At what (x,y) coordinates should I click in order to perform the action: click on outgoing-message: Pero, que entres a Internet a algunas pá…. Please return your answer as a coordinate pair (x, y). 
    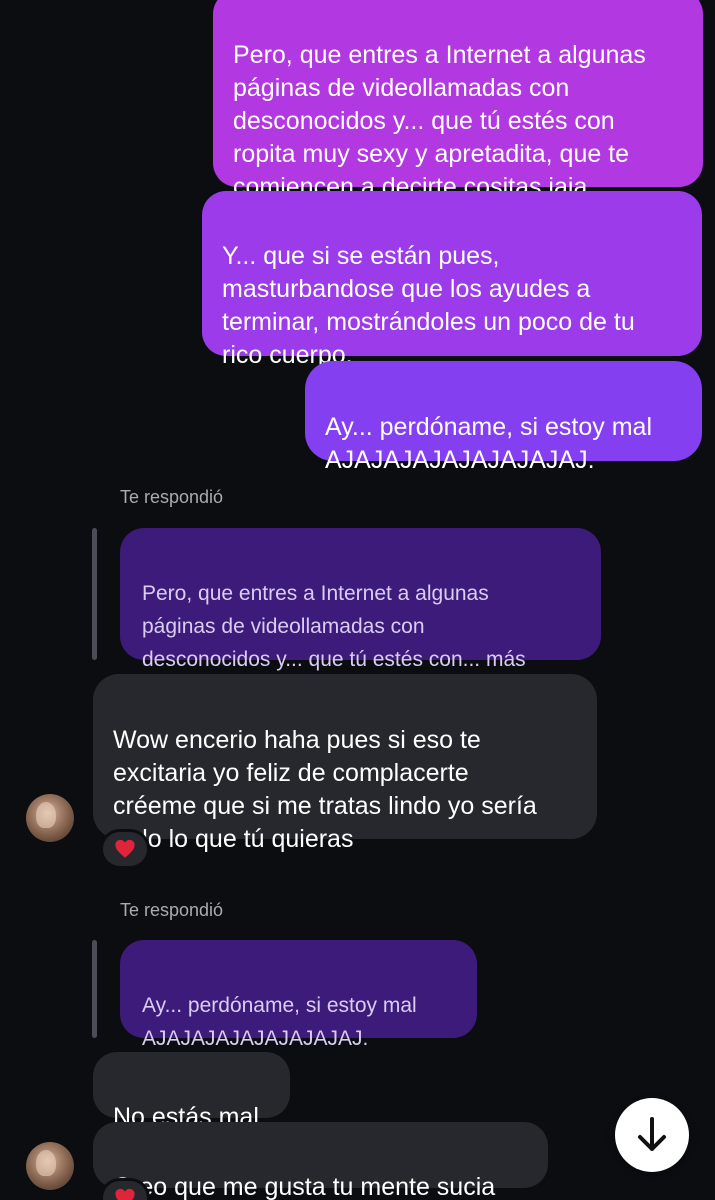
    Looking at the image, I should click on (458, 100).